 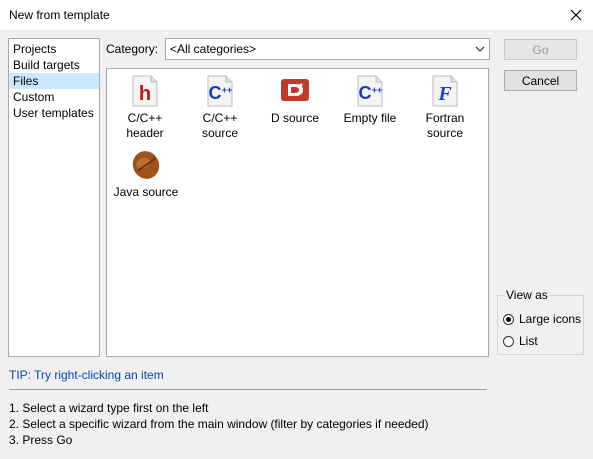 What do you see at coordinates (145, 133) in the screenshot?
I see `template-label: header` at bounding box center [145, 133].